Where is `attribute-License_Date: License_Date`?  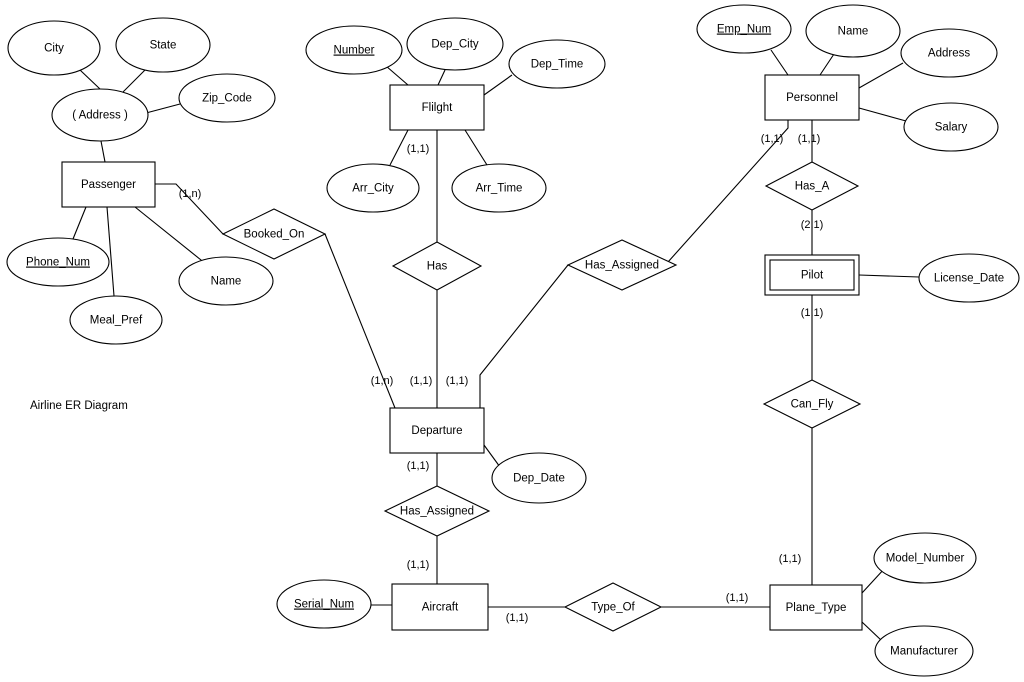
attribute-License_Date: License_Date is located at coordinates (969, 278).